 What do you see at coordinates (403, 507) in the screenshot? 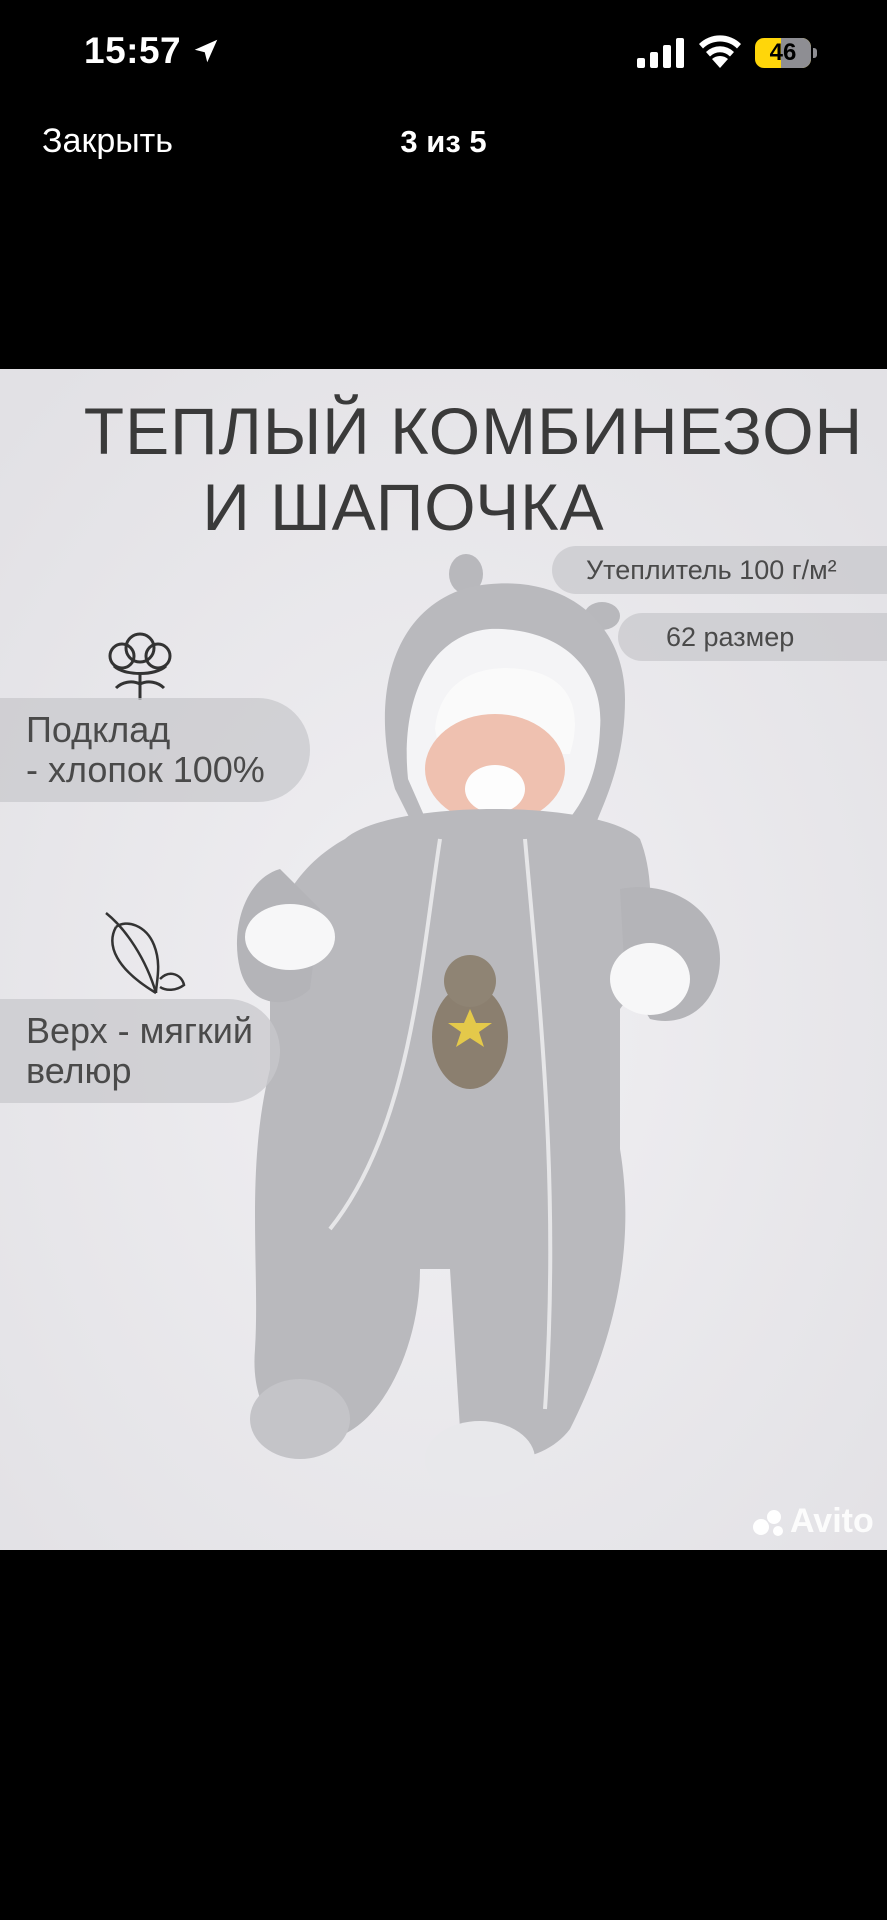
I see `headline-line-2: И ШАПОЧКА` at bounding box center [403, 507].